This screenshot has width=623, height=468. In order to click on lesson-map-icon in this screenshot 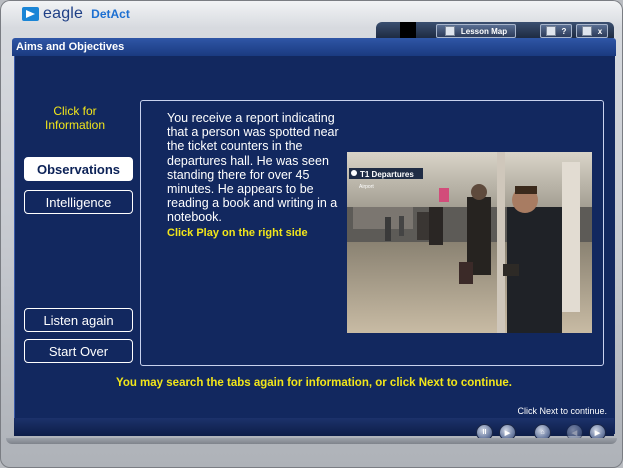, I will do `click(449, 31)`.